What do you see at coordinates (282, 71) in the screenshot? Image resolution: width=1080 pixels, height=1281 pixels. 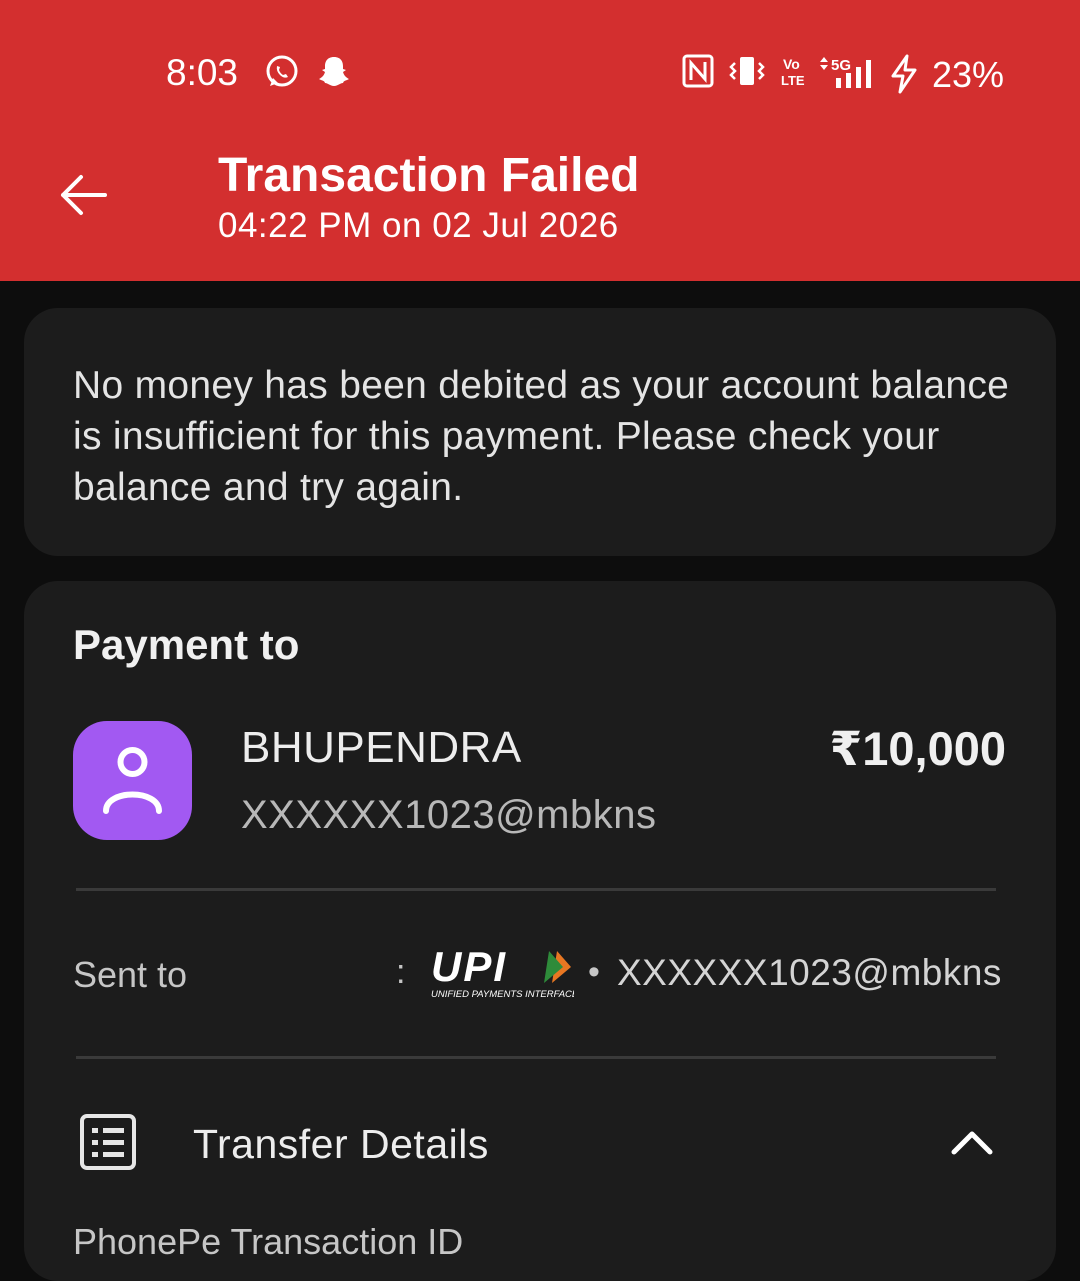 I see `whatsapp-icon` at bounding box center [282, 71].